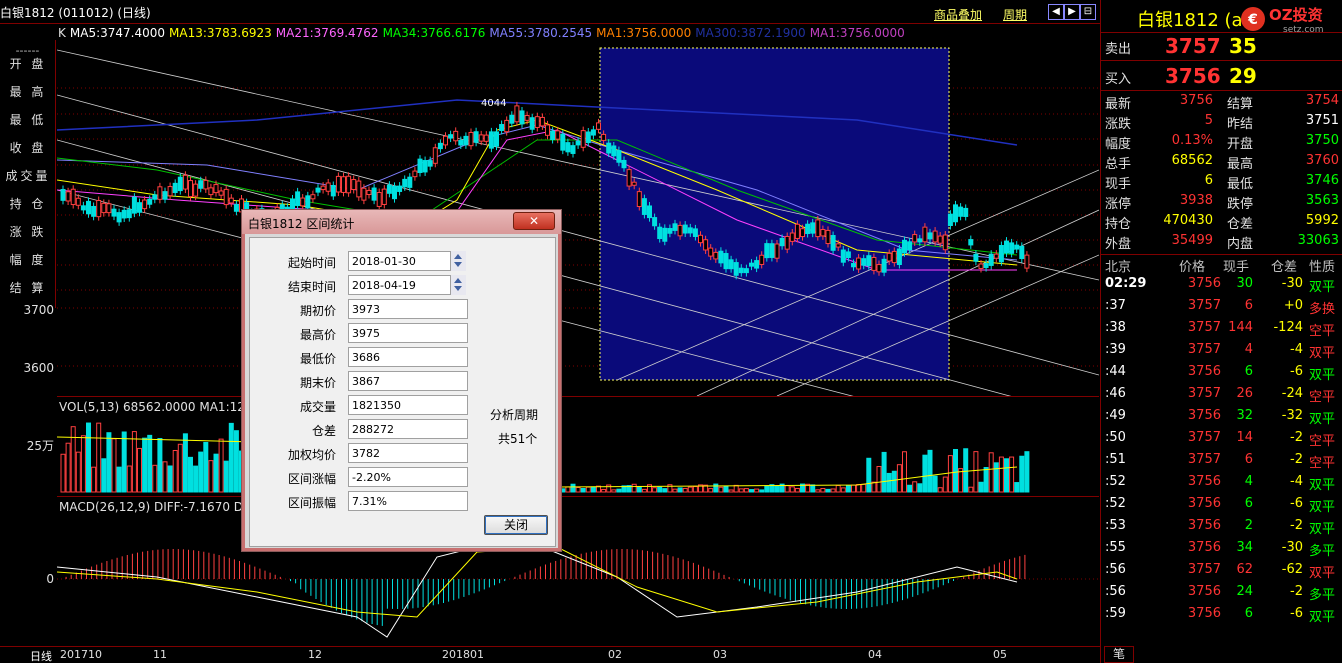  What do you see at coordinates (408, 357) in the screenshot?
I see `stat-field: 3686` at bounding box center [408, 357].